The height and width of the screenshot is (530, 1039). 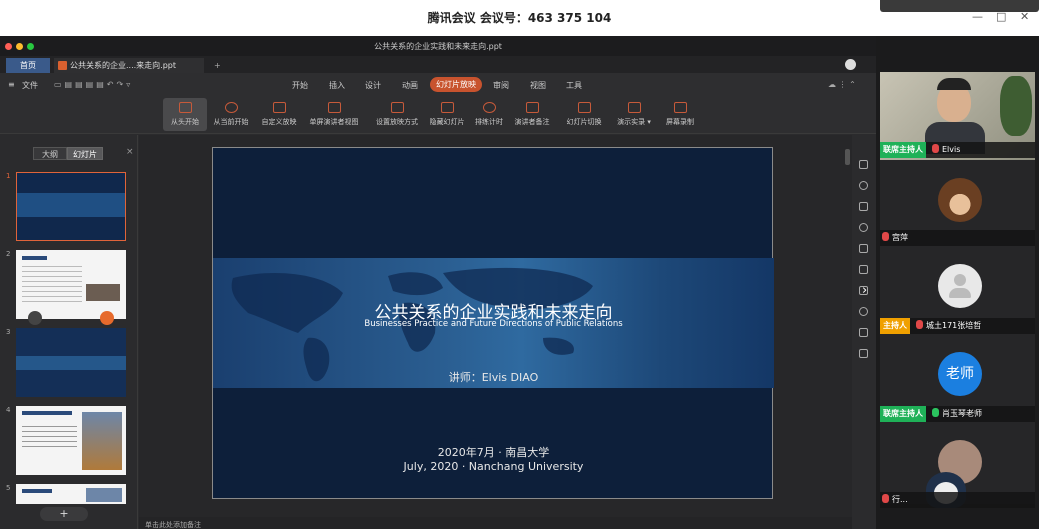 What do you see at coordinates (495, 523) in the screenshot?
I see `notes-area: 单击此处添加备注` at bounding box center [495, 523].